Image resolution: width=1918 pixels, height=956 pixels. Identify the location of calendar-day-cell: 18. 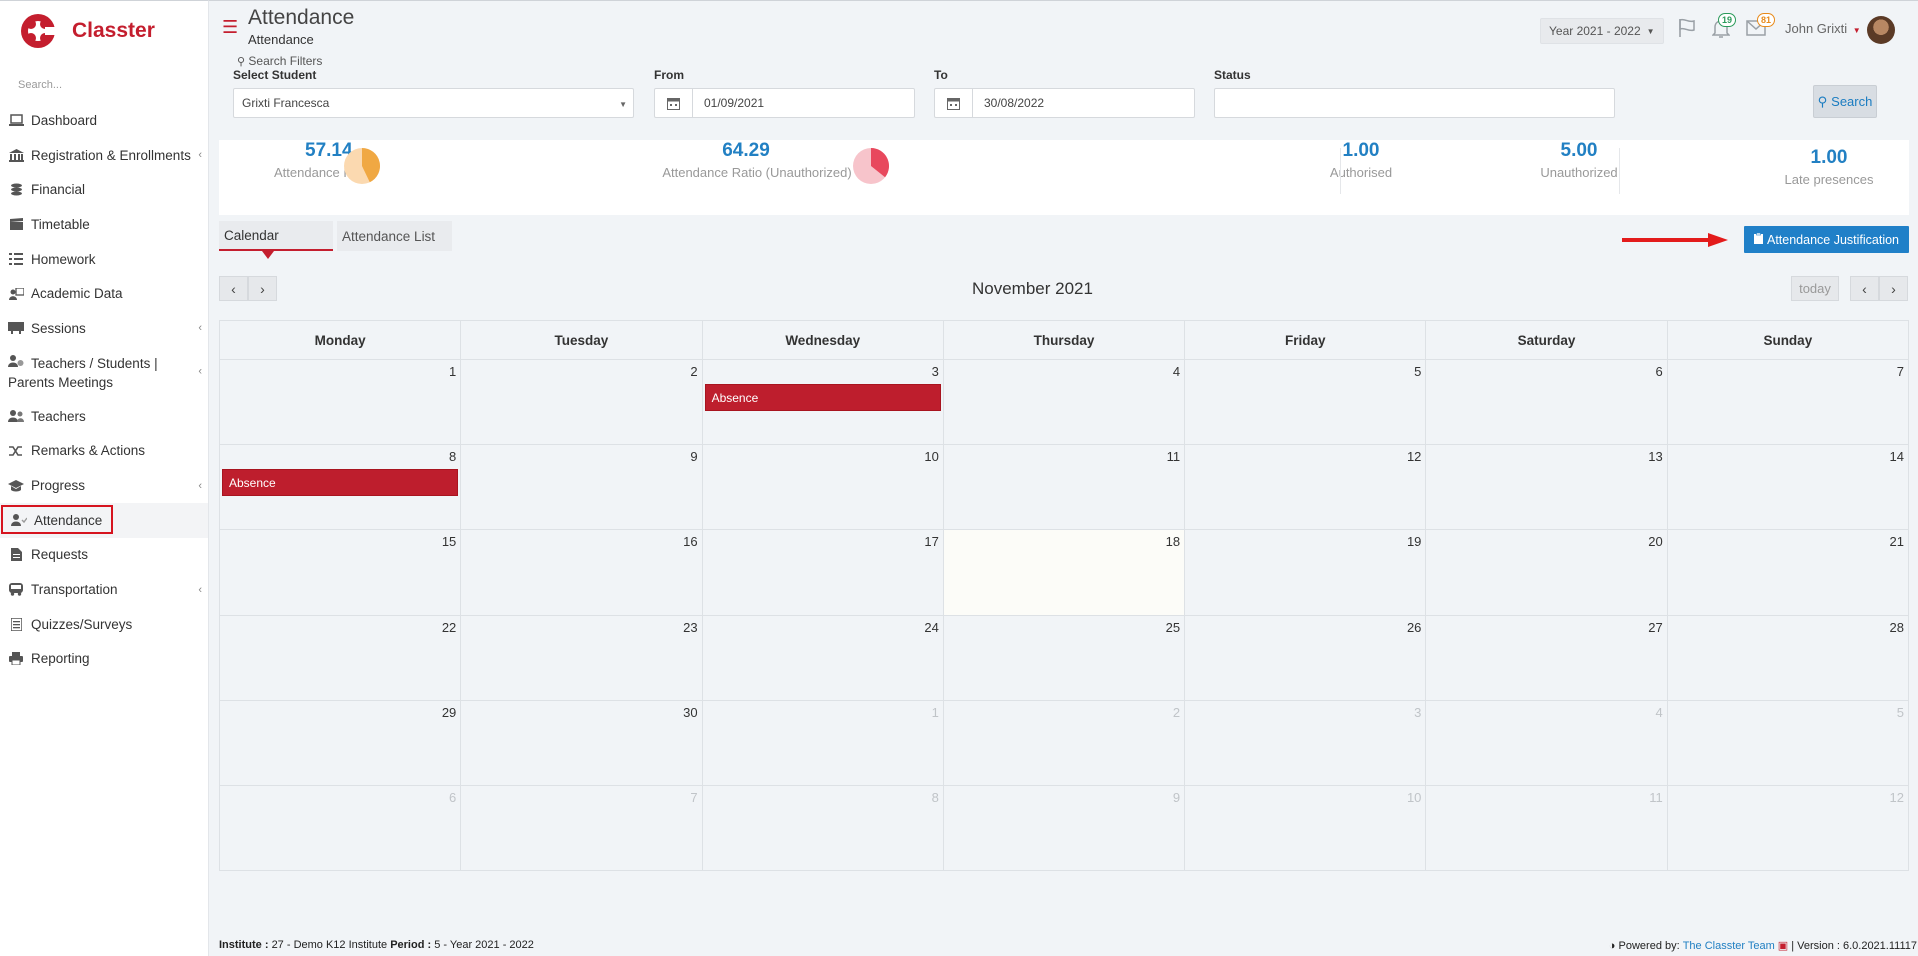
(1064, 573).